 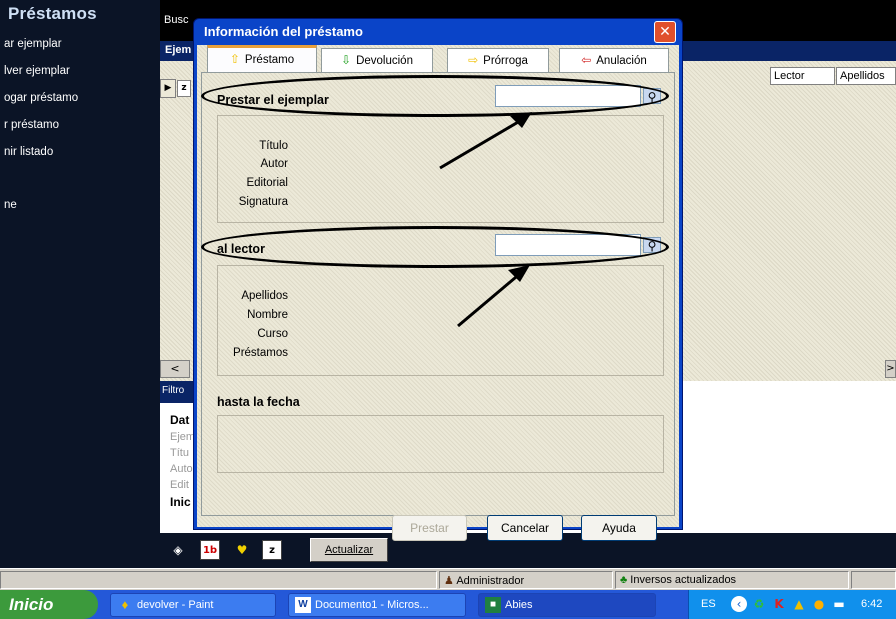 I want to click on annotation-arrows, so click(x=485, y=220).